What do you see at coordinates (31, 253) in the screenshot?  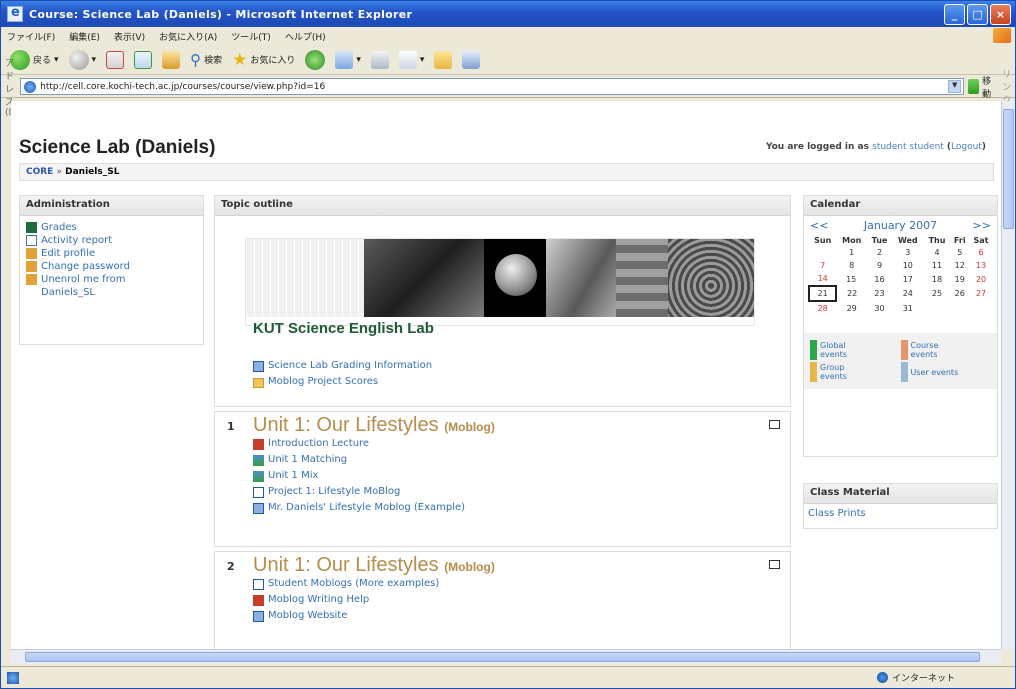 I see `edit-profile-icon` at bounding box center [31, 253].